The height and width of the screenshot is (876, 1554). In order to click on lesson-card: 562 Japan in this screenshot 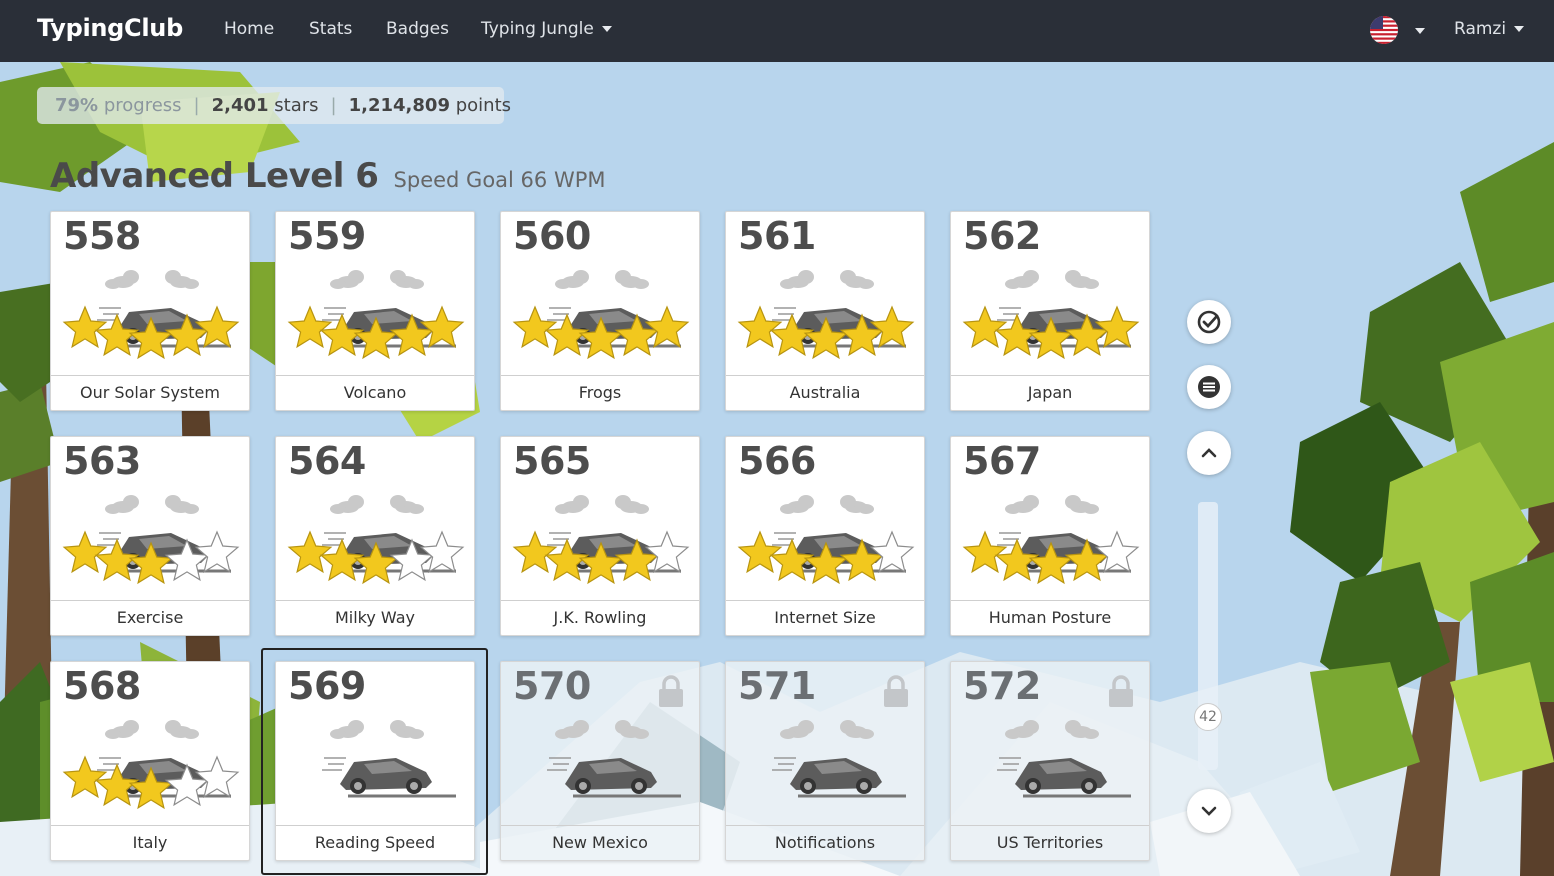, I will do `click(1050, 311)`.